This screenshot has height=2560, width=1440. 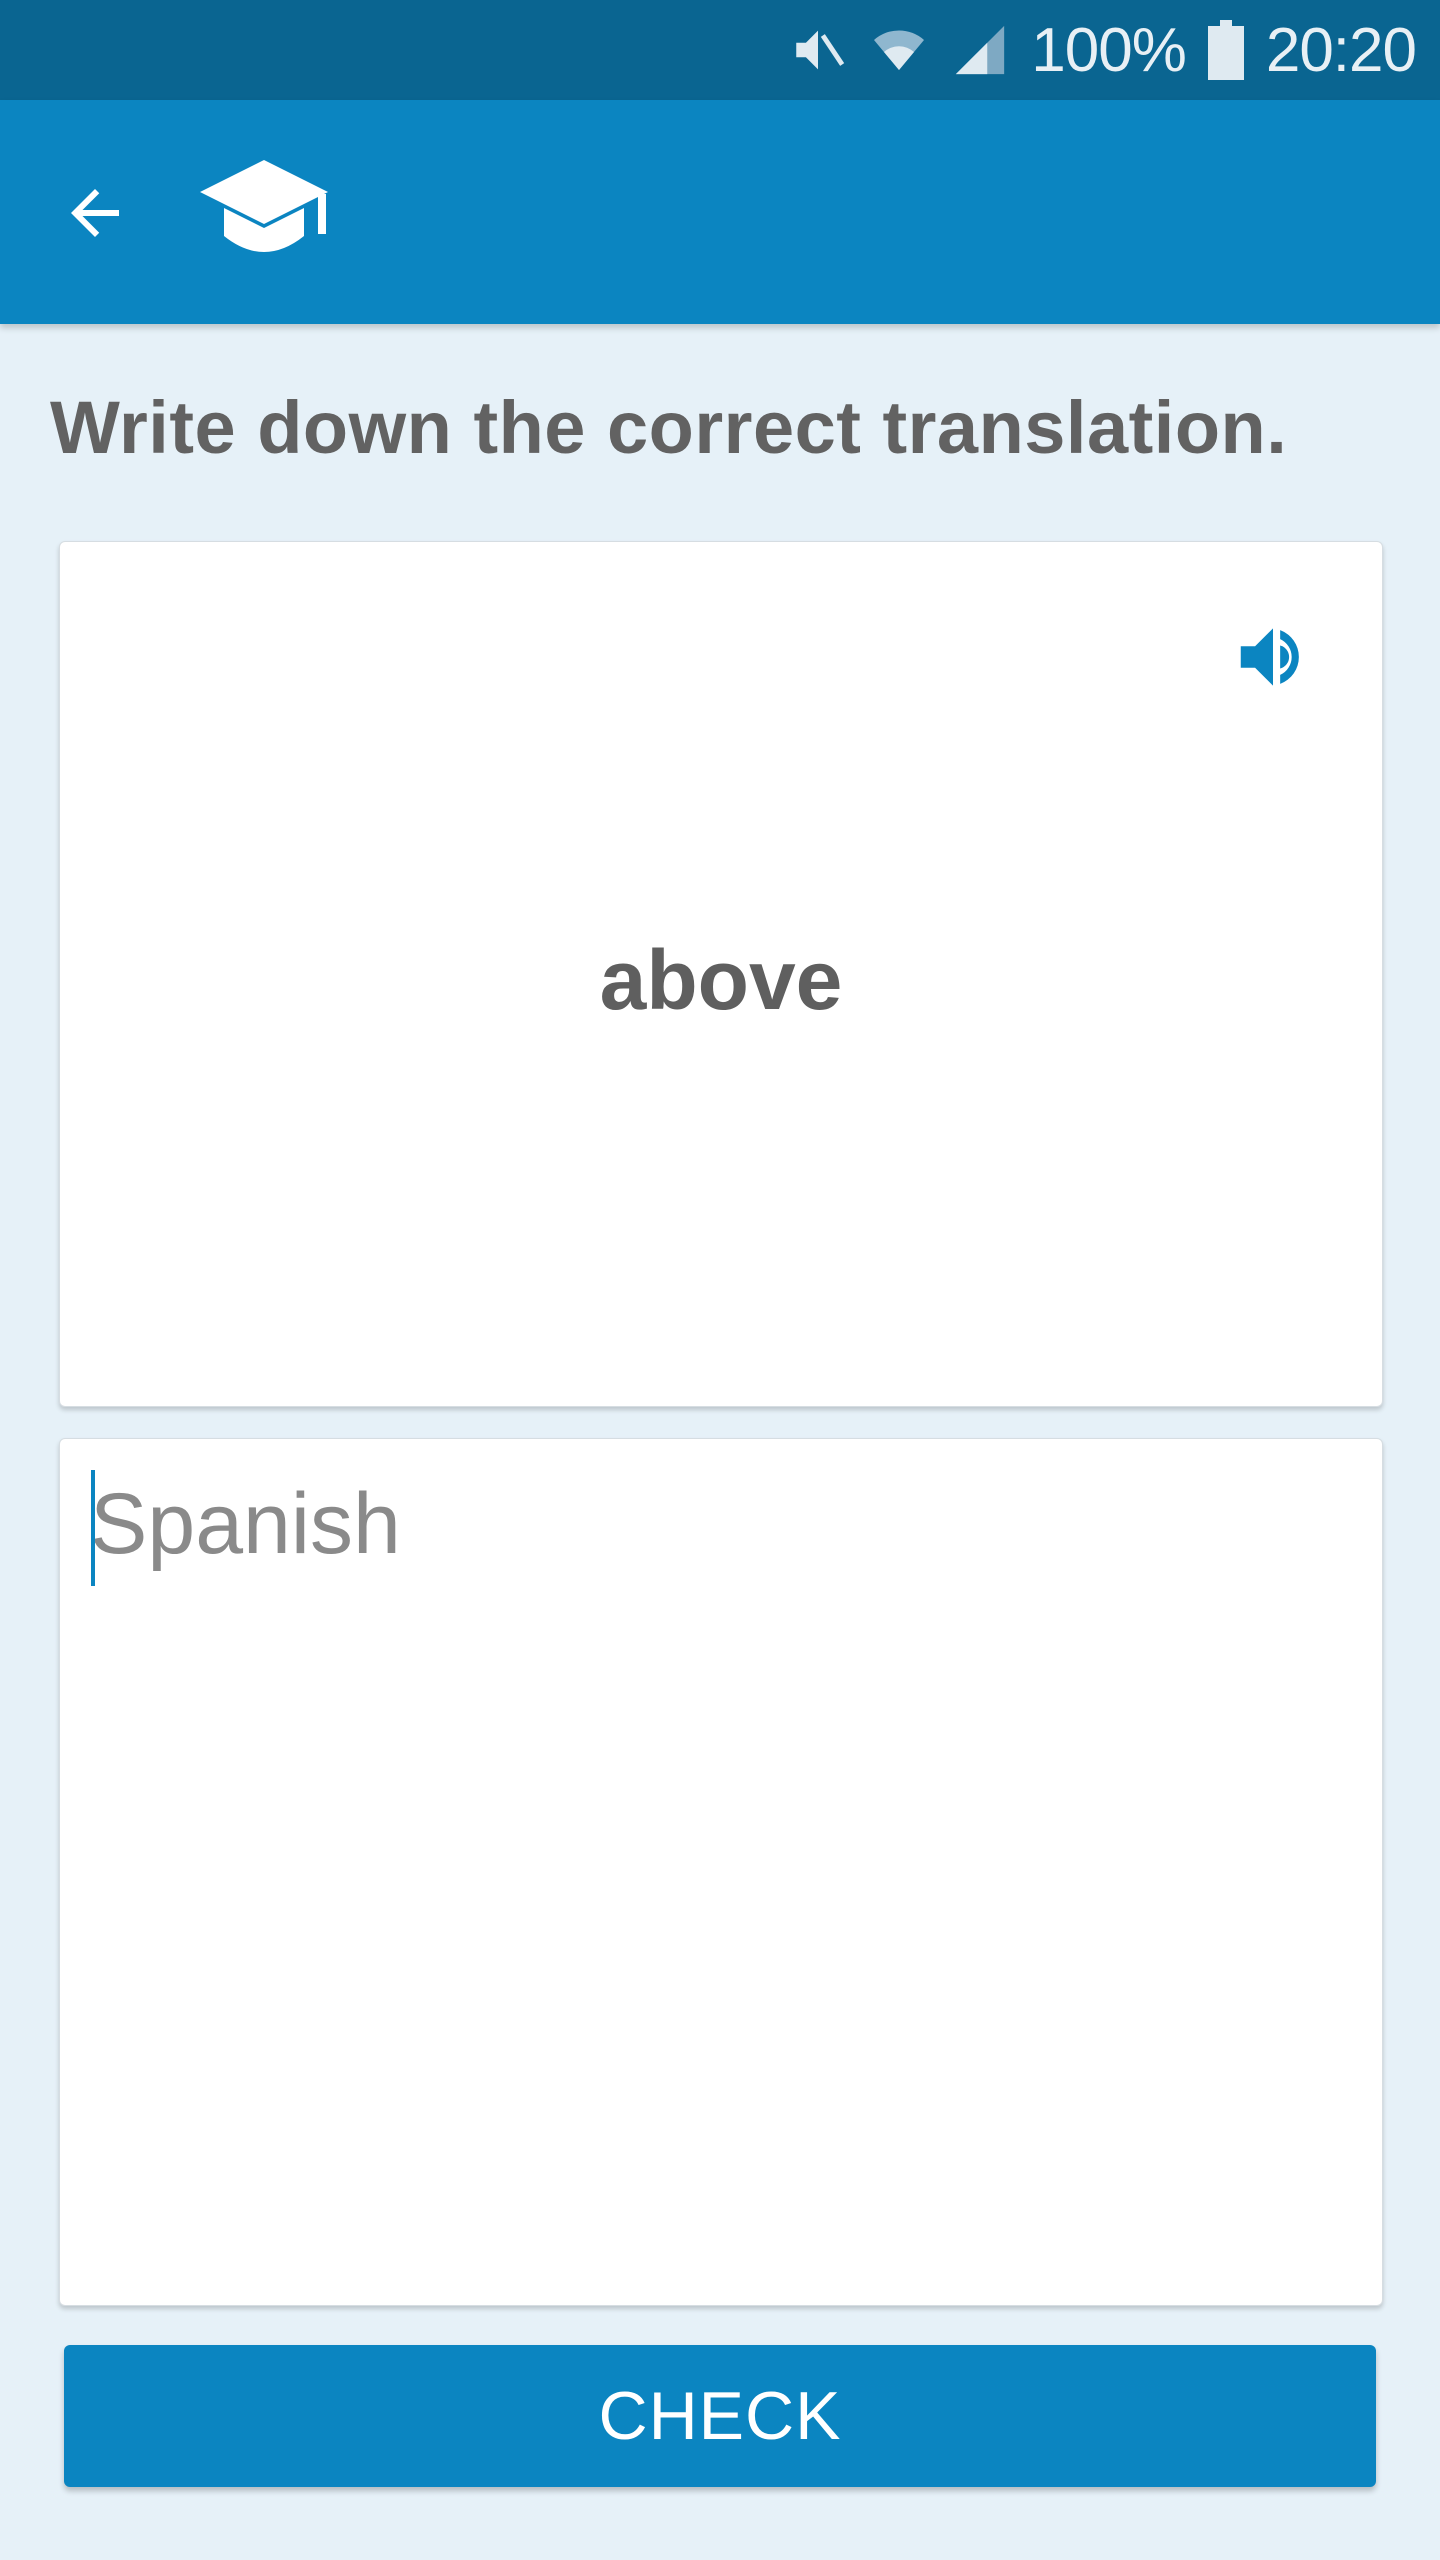 I want to click on battery-icon, so click(x=1225, y=50).